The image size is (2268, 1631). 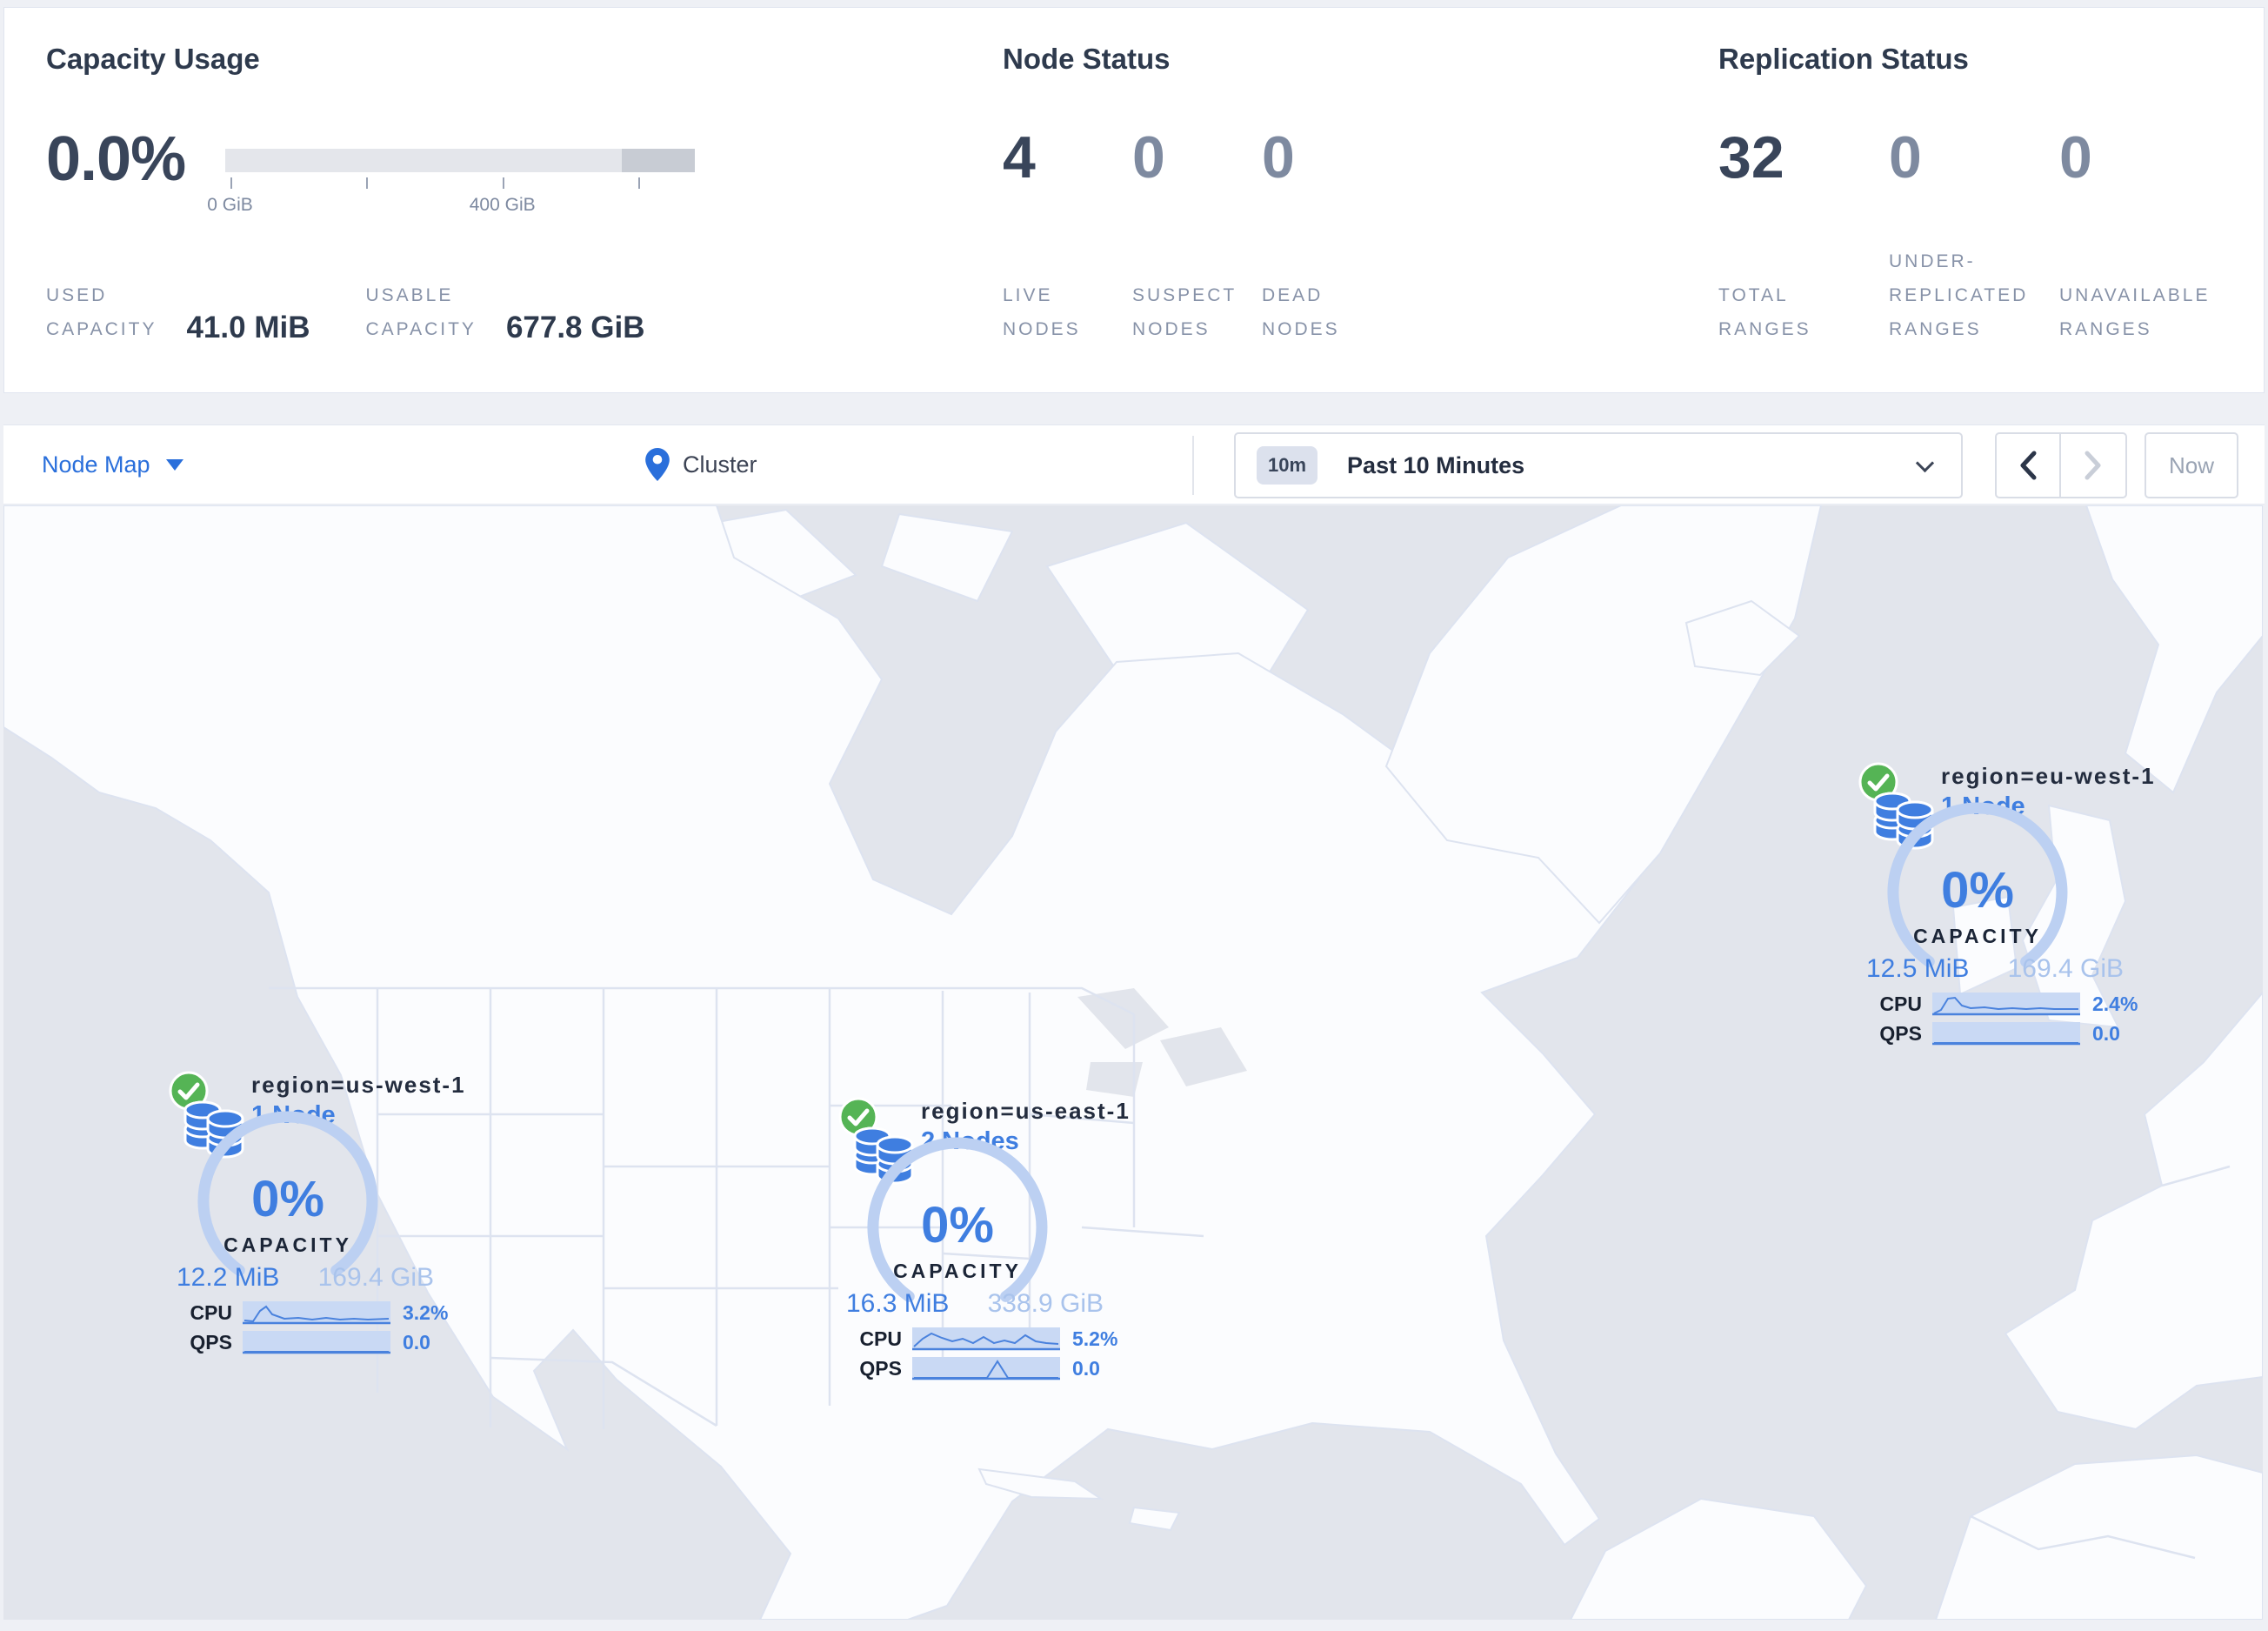 I want to click on time-next-button, so click(x=2093, y=465).